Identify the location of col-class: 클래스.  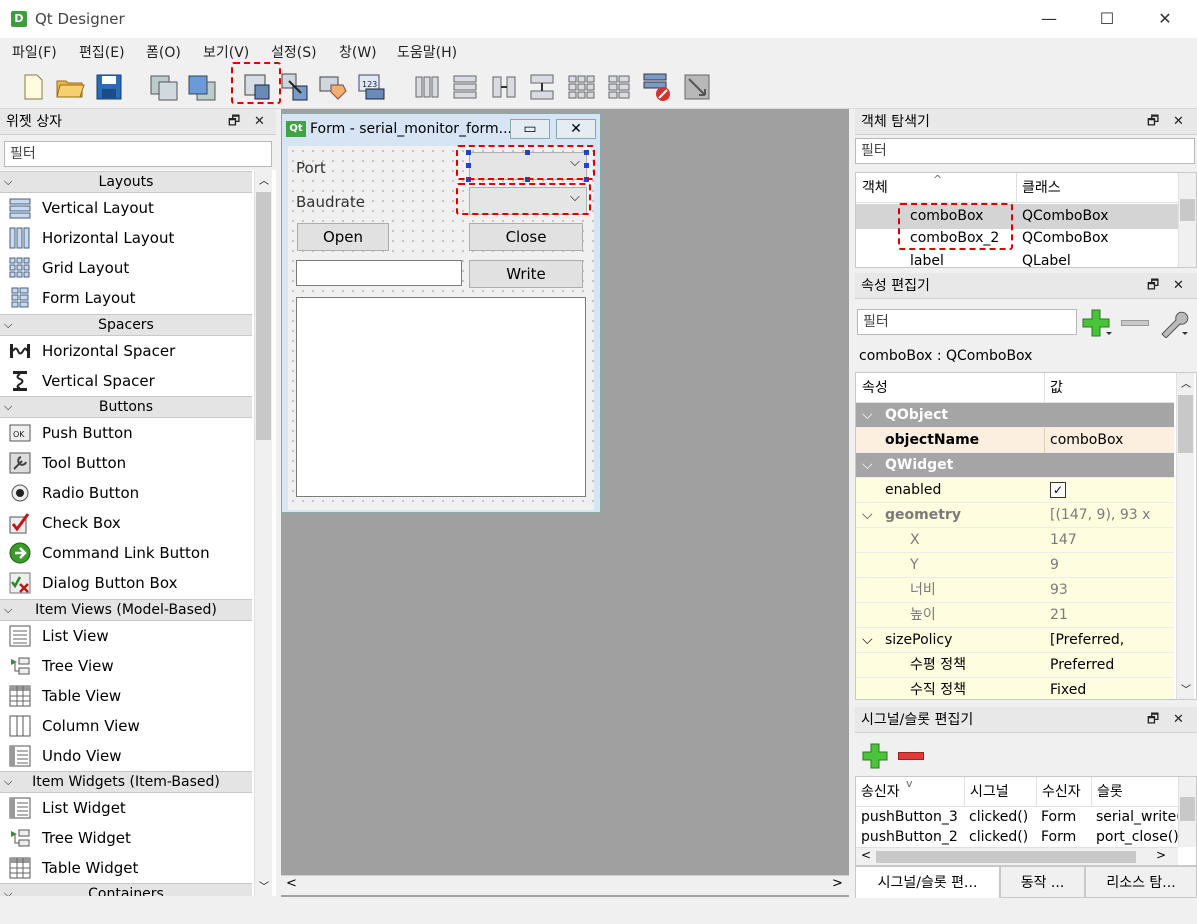
(1038, 188).